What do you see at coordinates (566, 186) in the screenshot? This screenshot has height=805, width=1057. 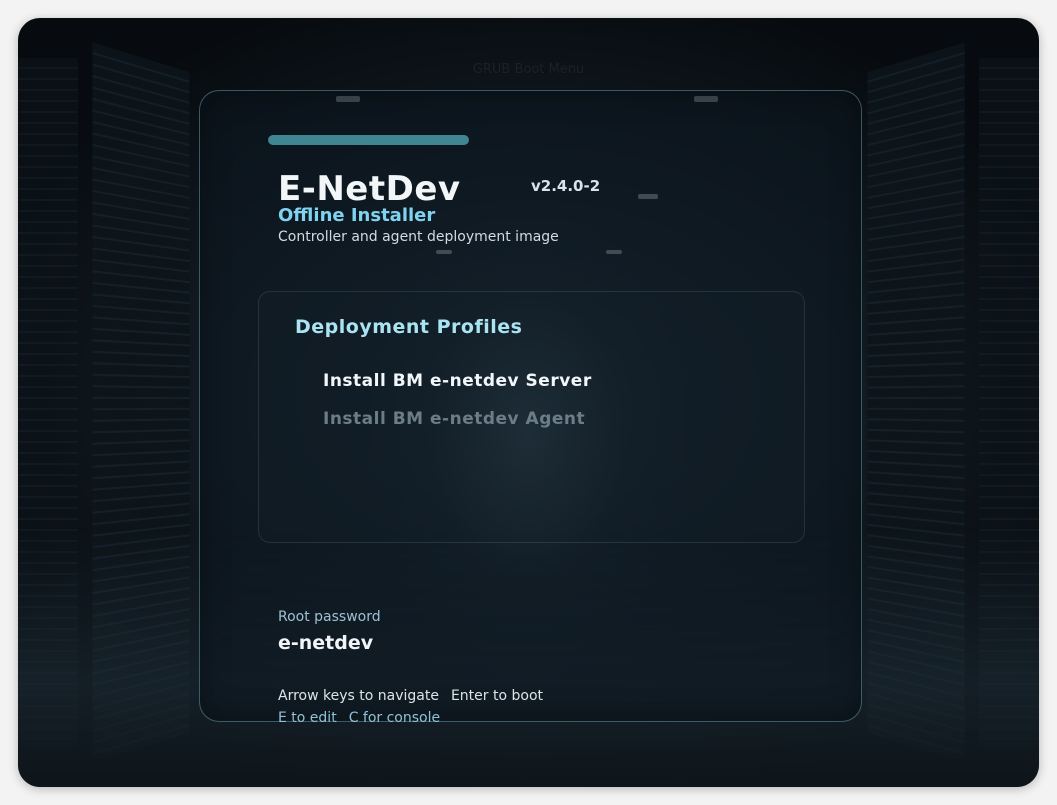 I see `version-label: v2.4.0-2` at bounding box center [566, 186].